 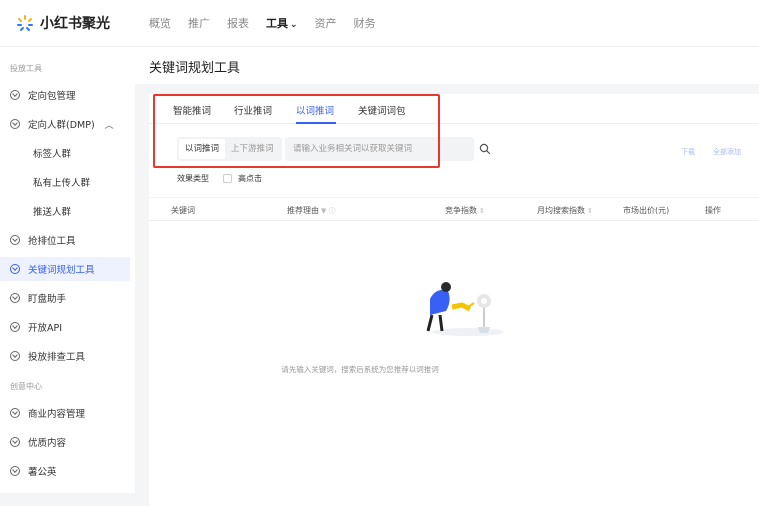 I want to click on topnav-reports: 报表, so click(x=238, y=23).